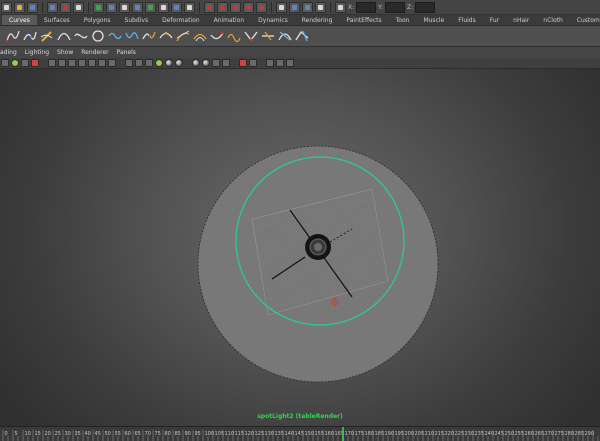 The height and width of the screenshot is (441, 600). What do you see at coordinates (112, 63) in the screenshot?
I see `safe-title-icon` at bounding box center [112, 63].